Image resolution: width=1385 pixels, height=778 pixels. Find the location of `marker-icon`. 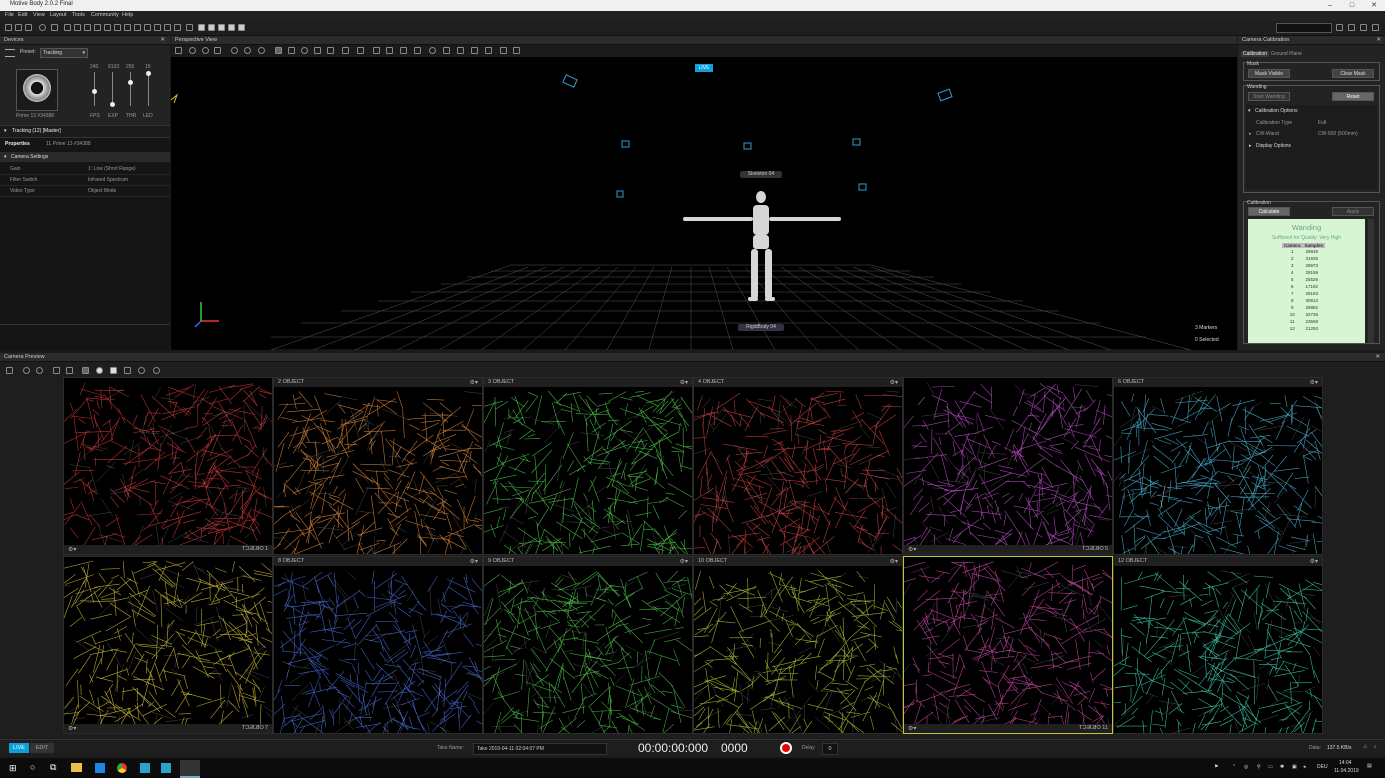

marker-icon is located at coordinates (127, 27).